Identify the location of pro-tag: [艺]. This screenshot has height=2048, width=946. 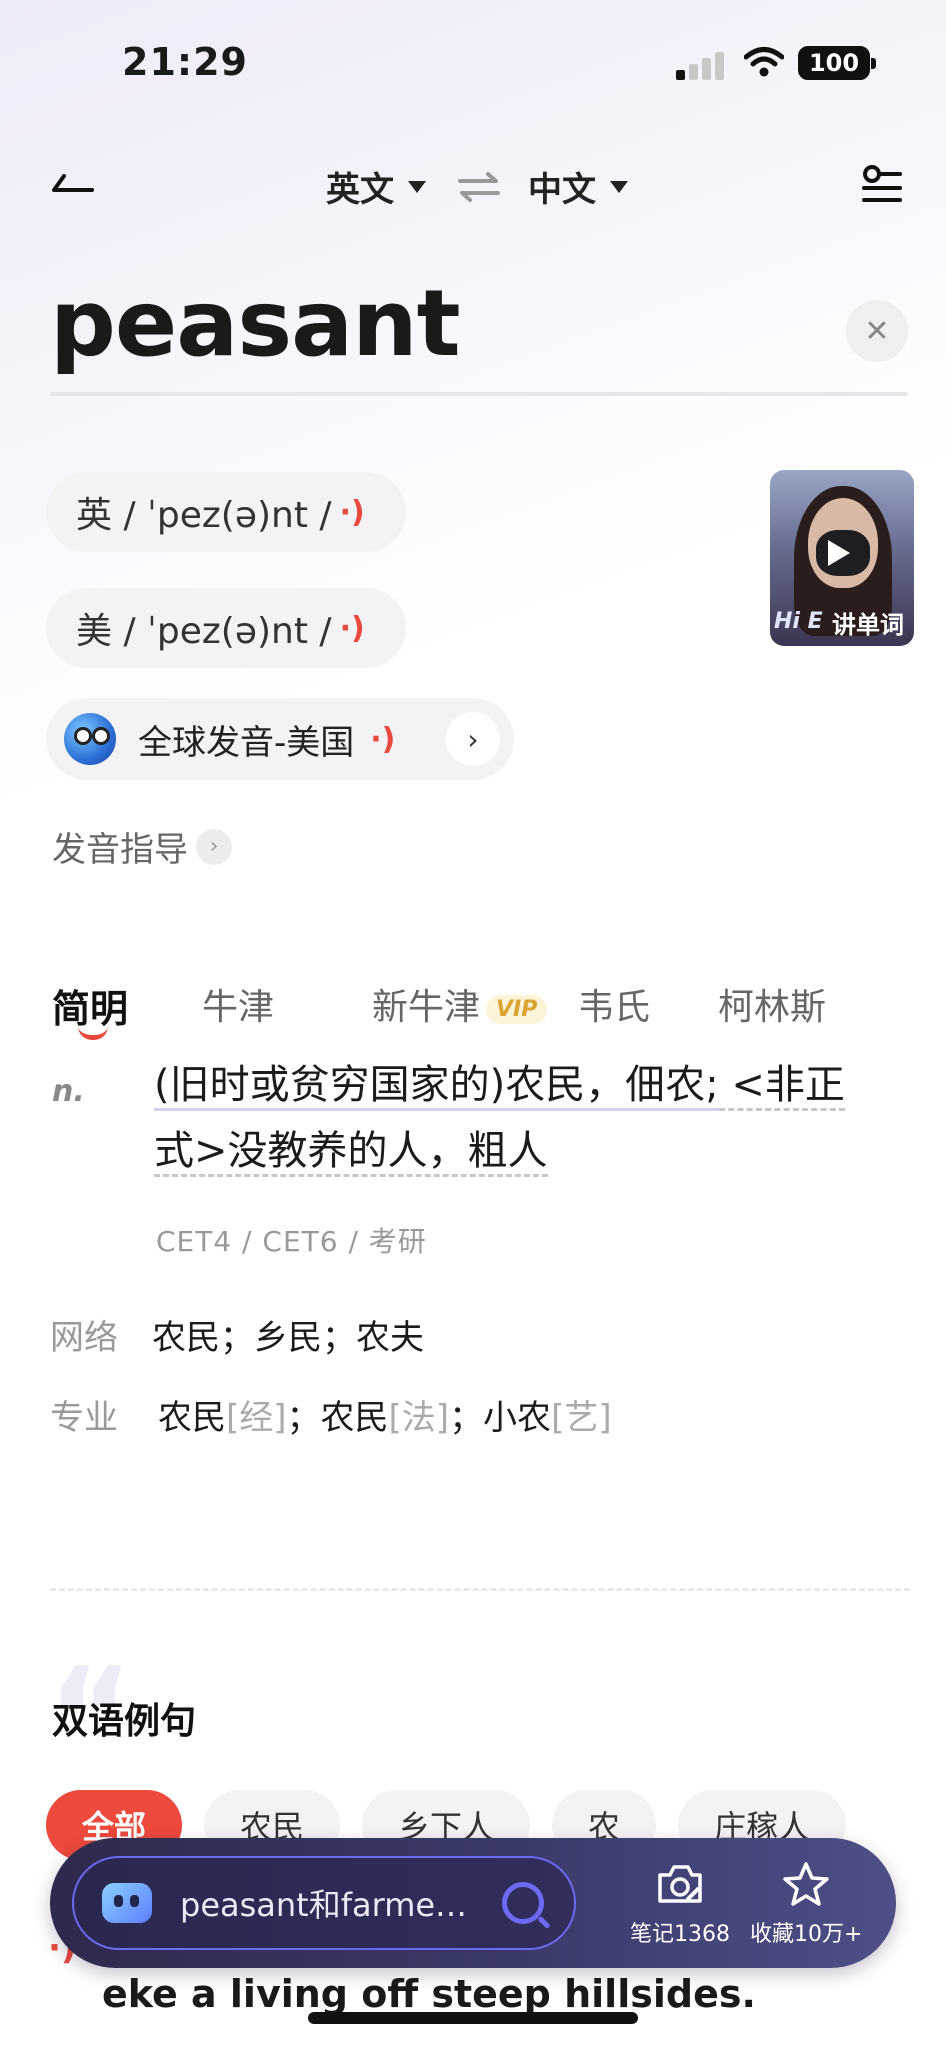
(581, 1418).